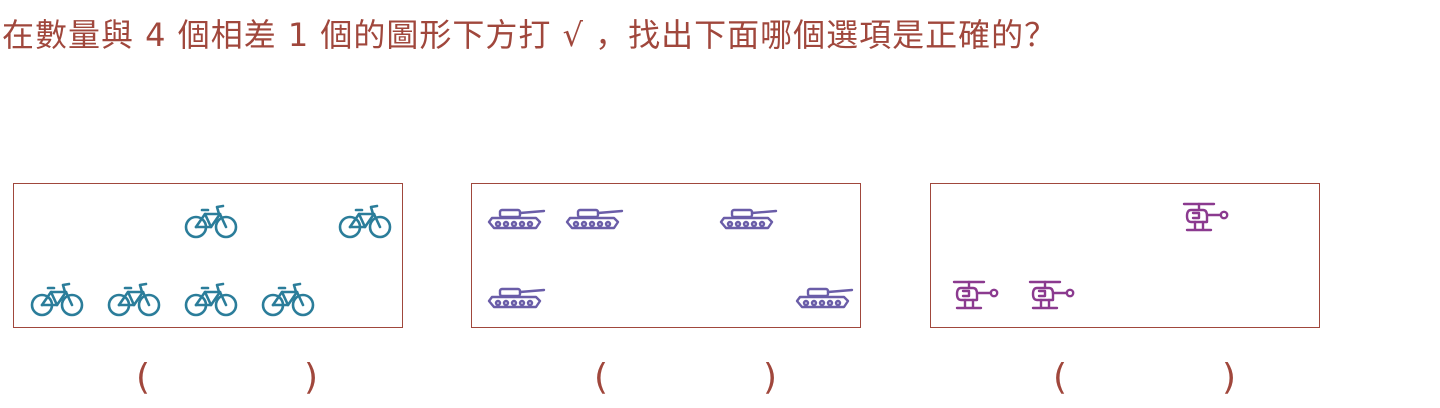  Describe the element at coordinates (666, 255) in the screenshot. I see `option-box-tanks` at that location.